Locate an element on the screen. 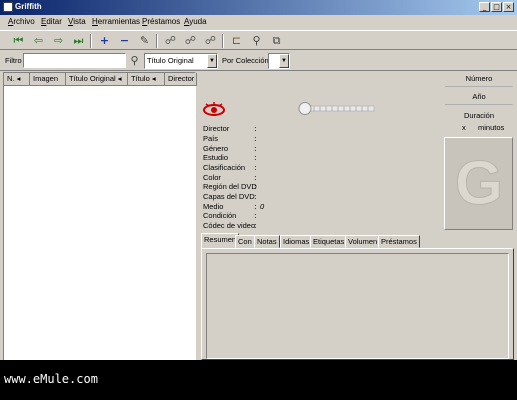  remove-icon: − is located at coordinates (124, 40).